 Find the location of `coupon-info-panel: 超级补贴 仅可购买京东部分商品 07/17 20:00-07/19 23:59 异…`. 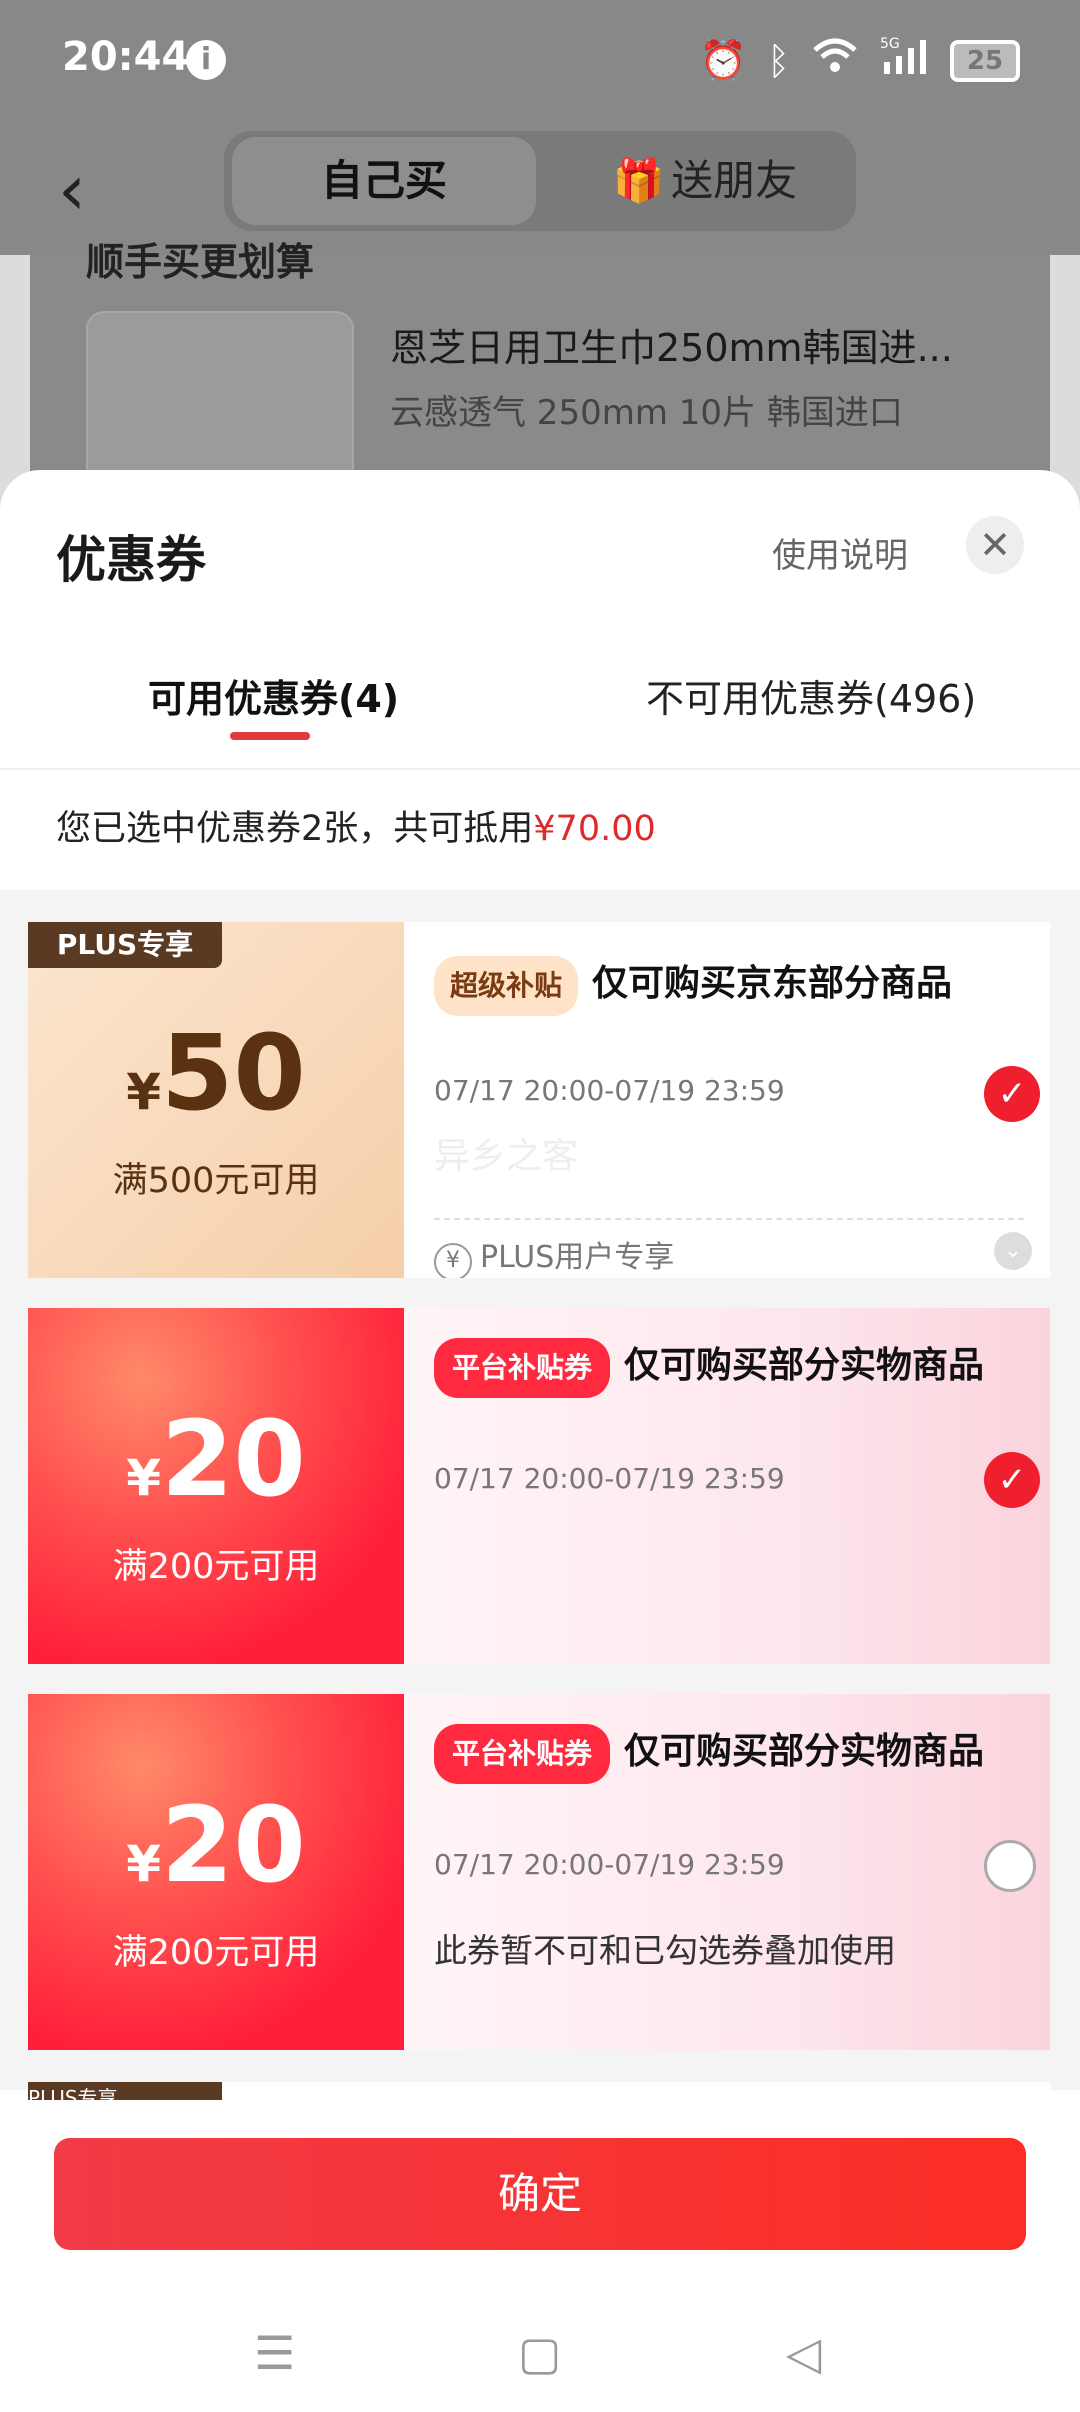

coupon-info-panel: 超级补贴 仅可购买京东部分商品 07/17 20:00-07/19 23:59 异… is located at coordinates (727, 1100).